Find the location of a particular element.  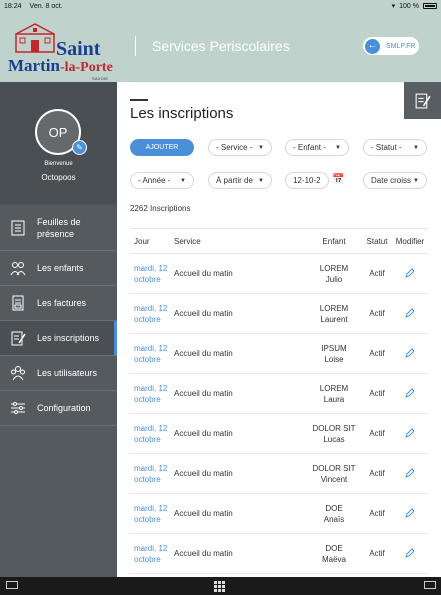

sidebar-item-label: Feuilles de présence is located at coordinates (59, 228).